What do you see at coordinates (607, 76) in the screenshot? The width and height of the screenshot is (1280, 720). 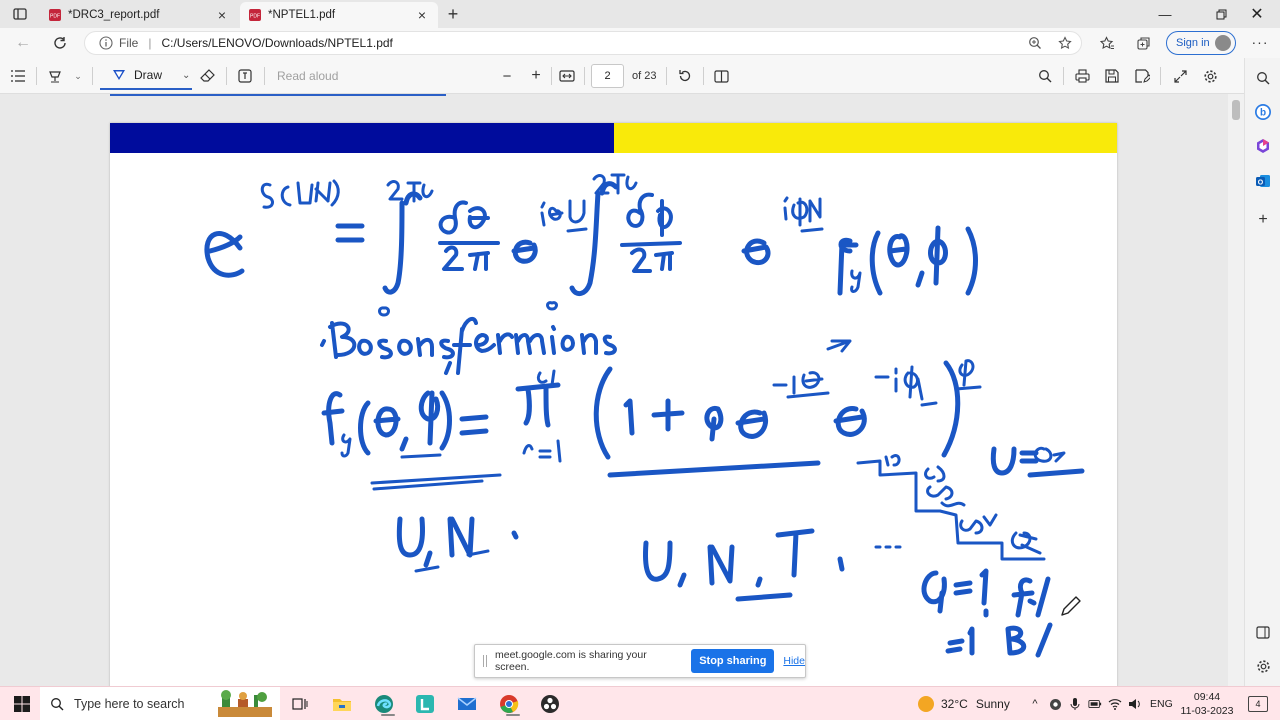 I see `page-number-input: 2` at bounding box center [607, 76].